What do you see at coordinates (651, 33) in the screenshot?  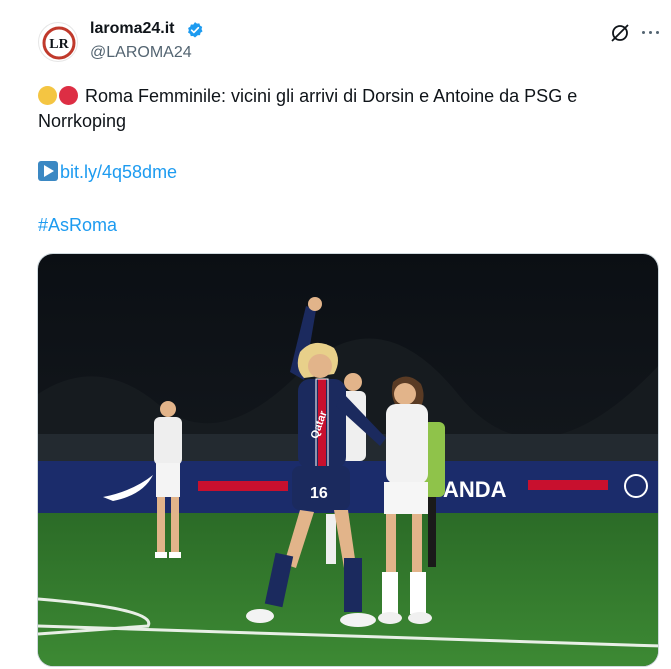 I see `more-options-icon` at bounding box center [651, 33].